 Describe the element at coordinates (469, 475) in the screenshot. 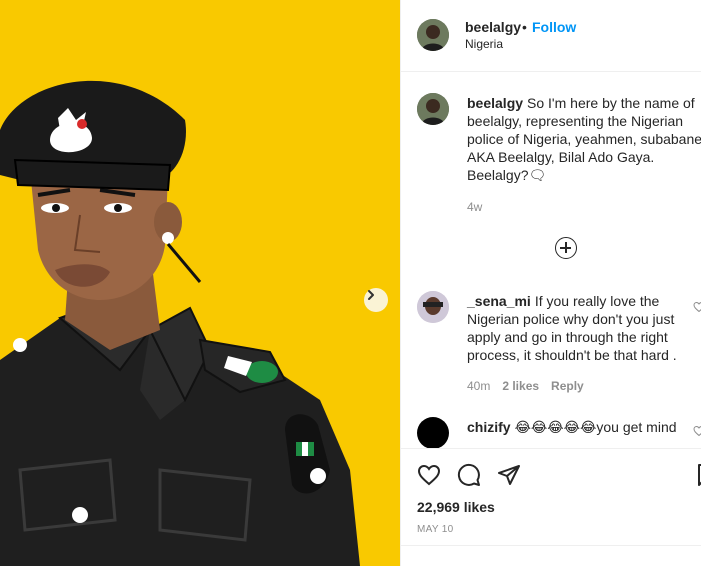

I see `comment-bubble-icon` at that location.